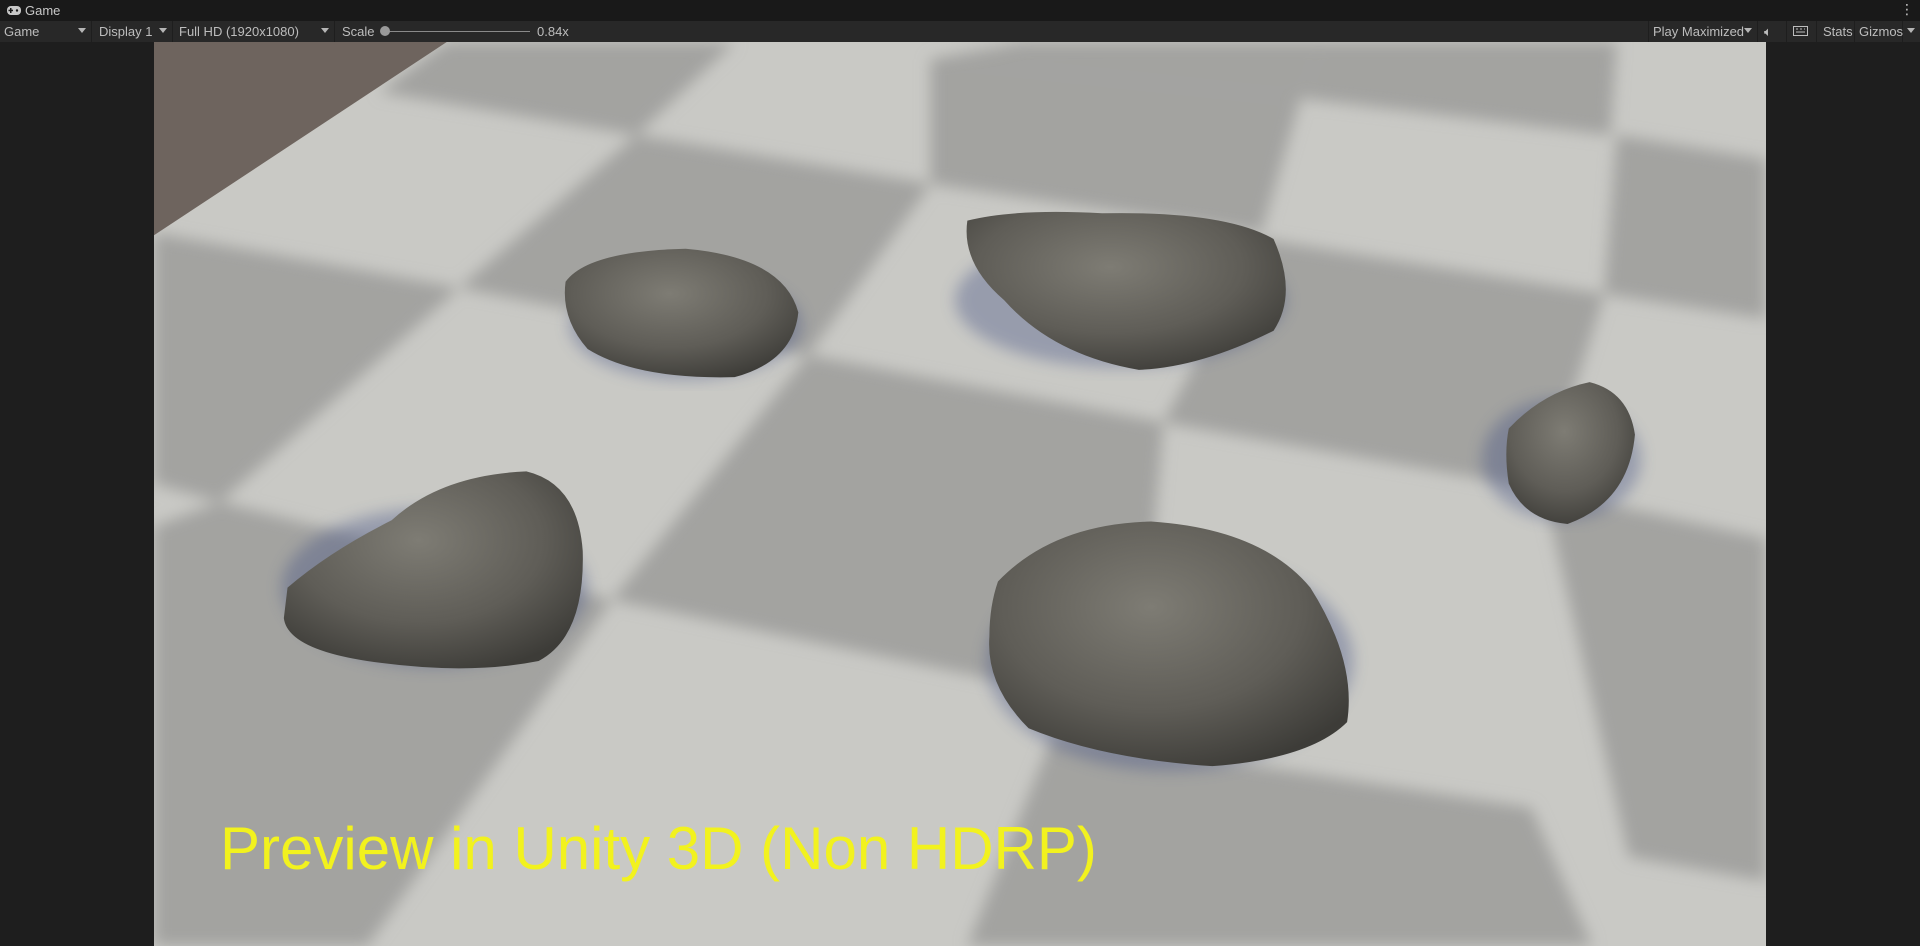 Image resolution: width=1920 pixels, height=946 pixels. Describe the element at coordinates (1881, 31) in the screenshot. I see `gizmos-label: Gizmos` at that location.